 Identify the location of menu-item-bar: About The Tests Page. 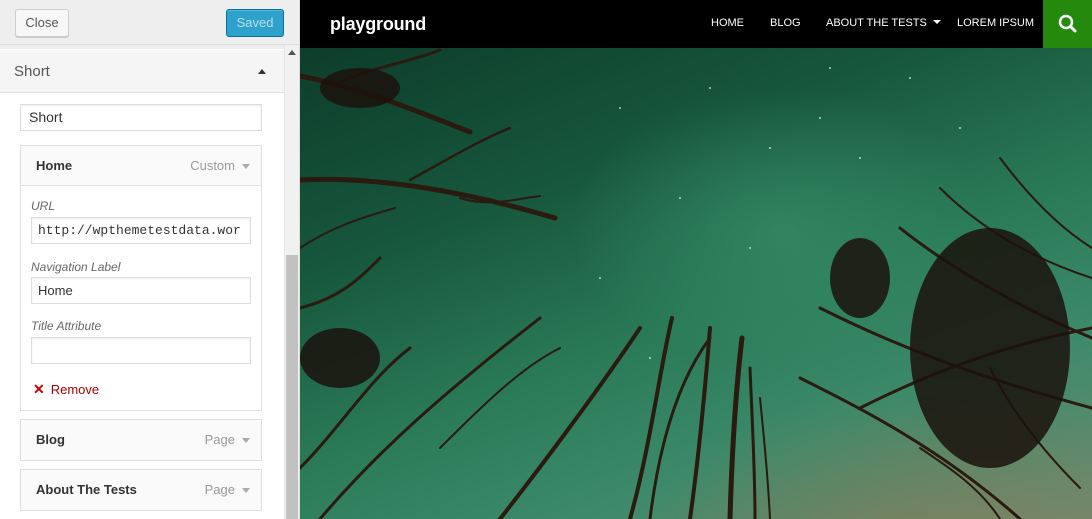
(141, 490).